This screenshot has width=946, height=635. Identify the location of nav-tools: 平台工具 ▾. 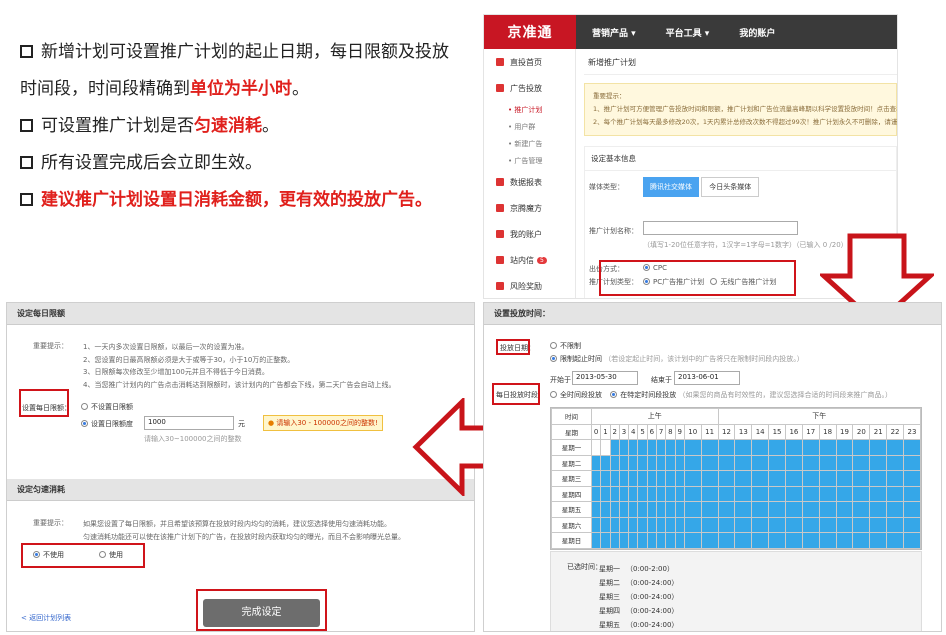
(688, 32).